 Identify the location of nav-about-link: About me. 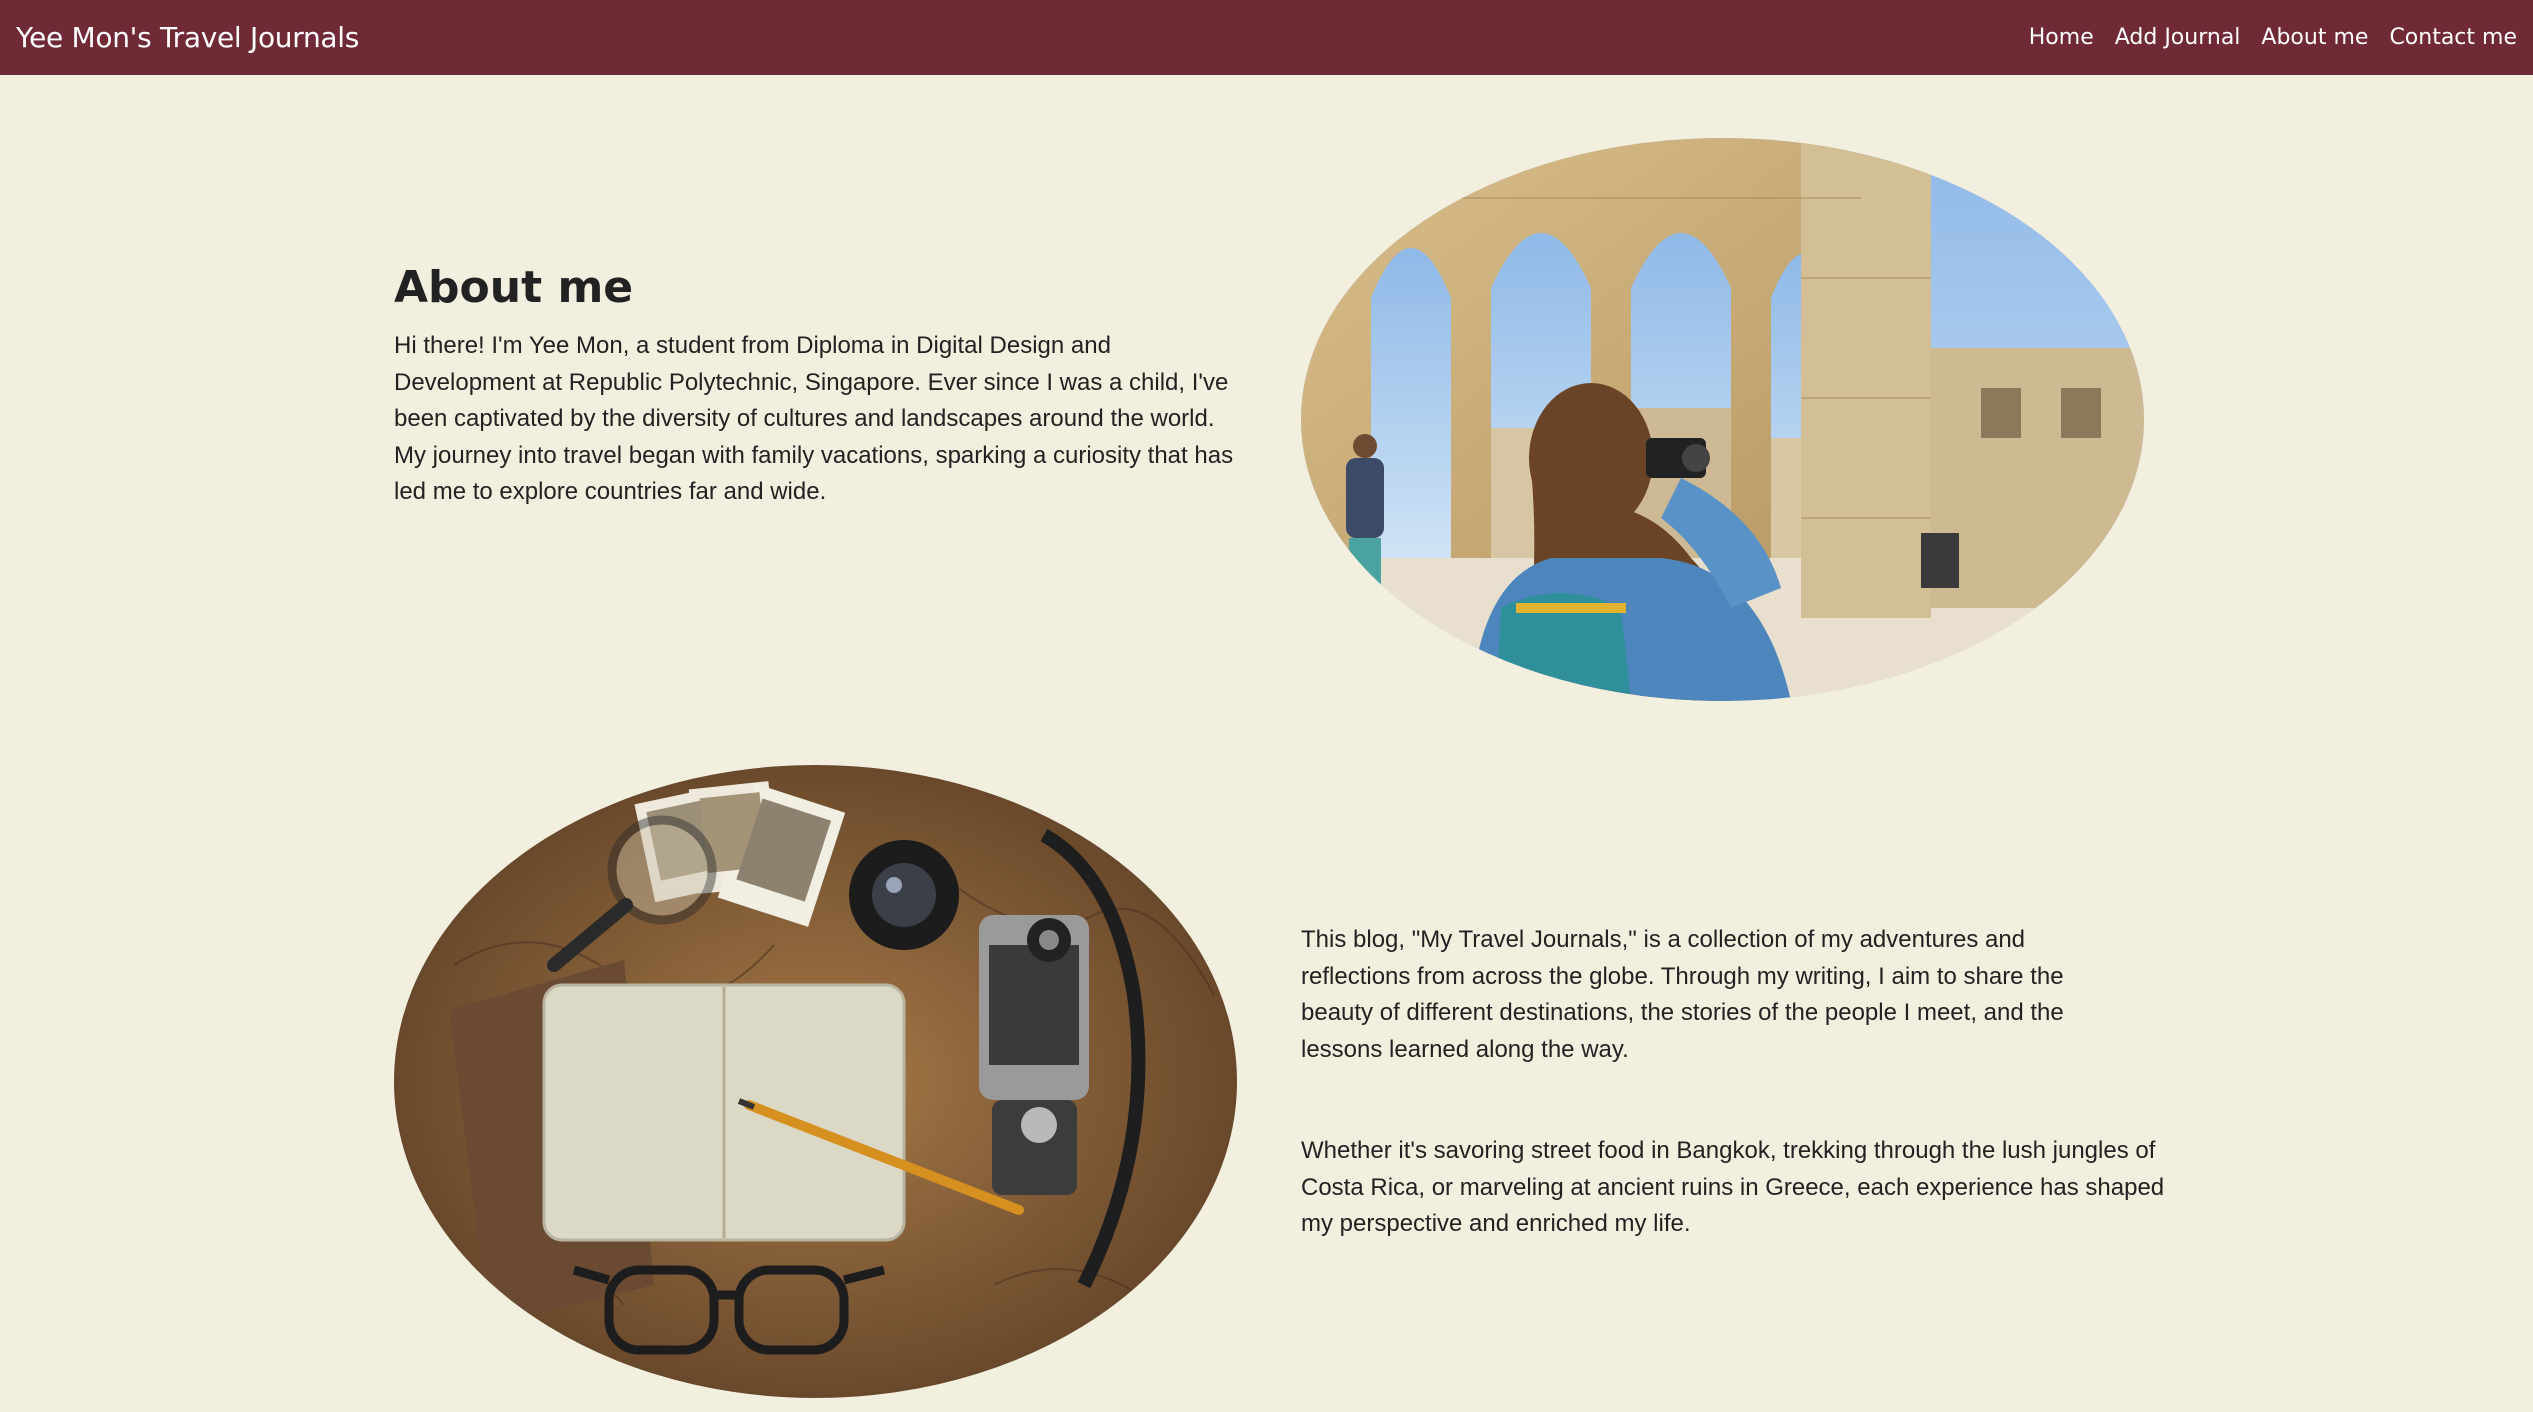
(2314, 37).